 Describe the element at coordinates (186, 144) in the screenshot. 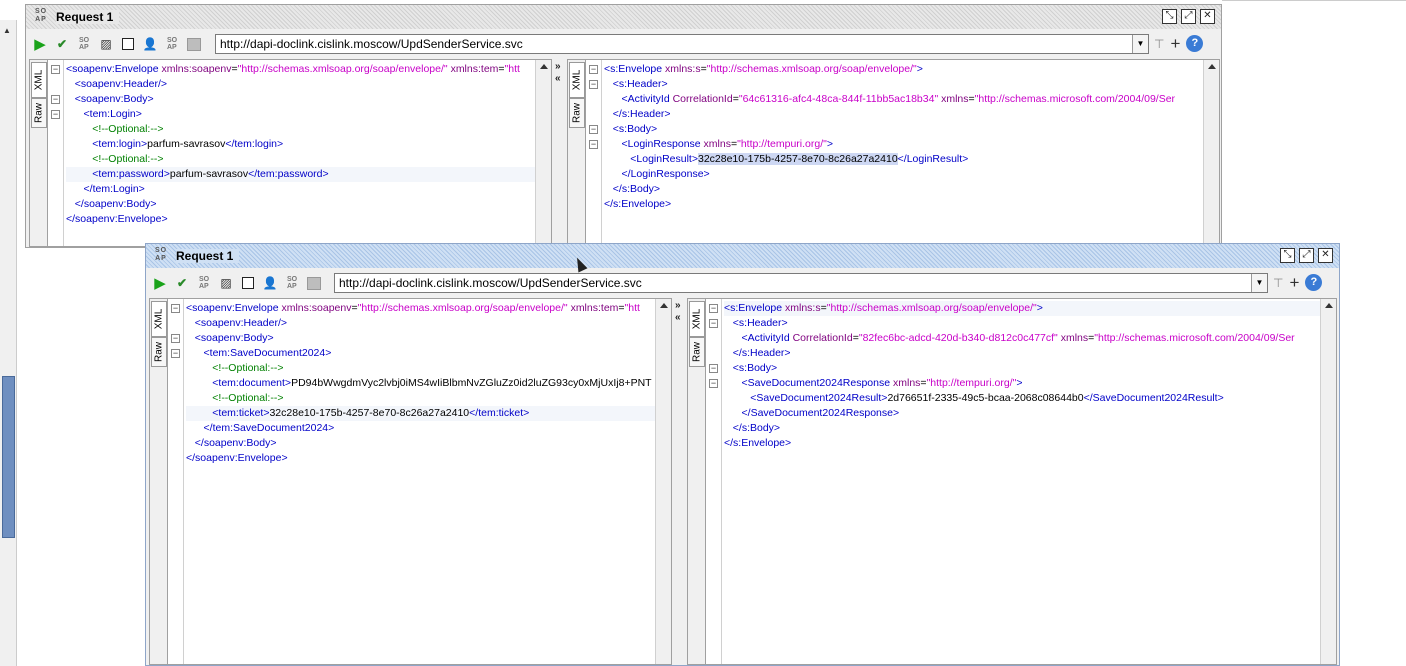

I see `code-token: parfum-savrasov` at that location.